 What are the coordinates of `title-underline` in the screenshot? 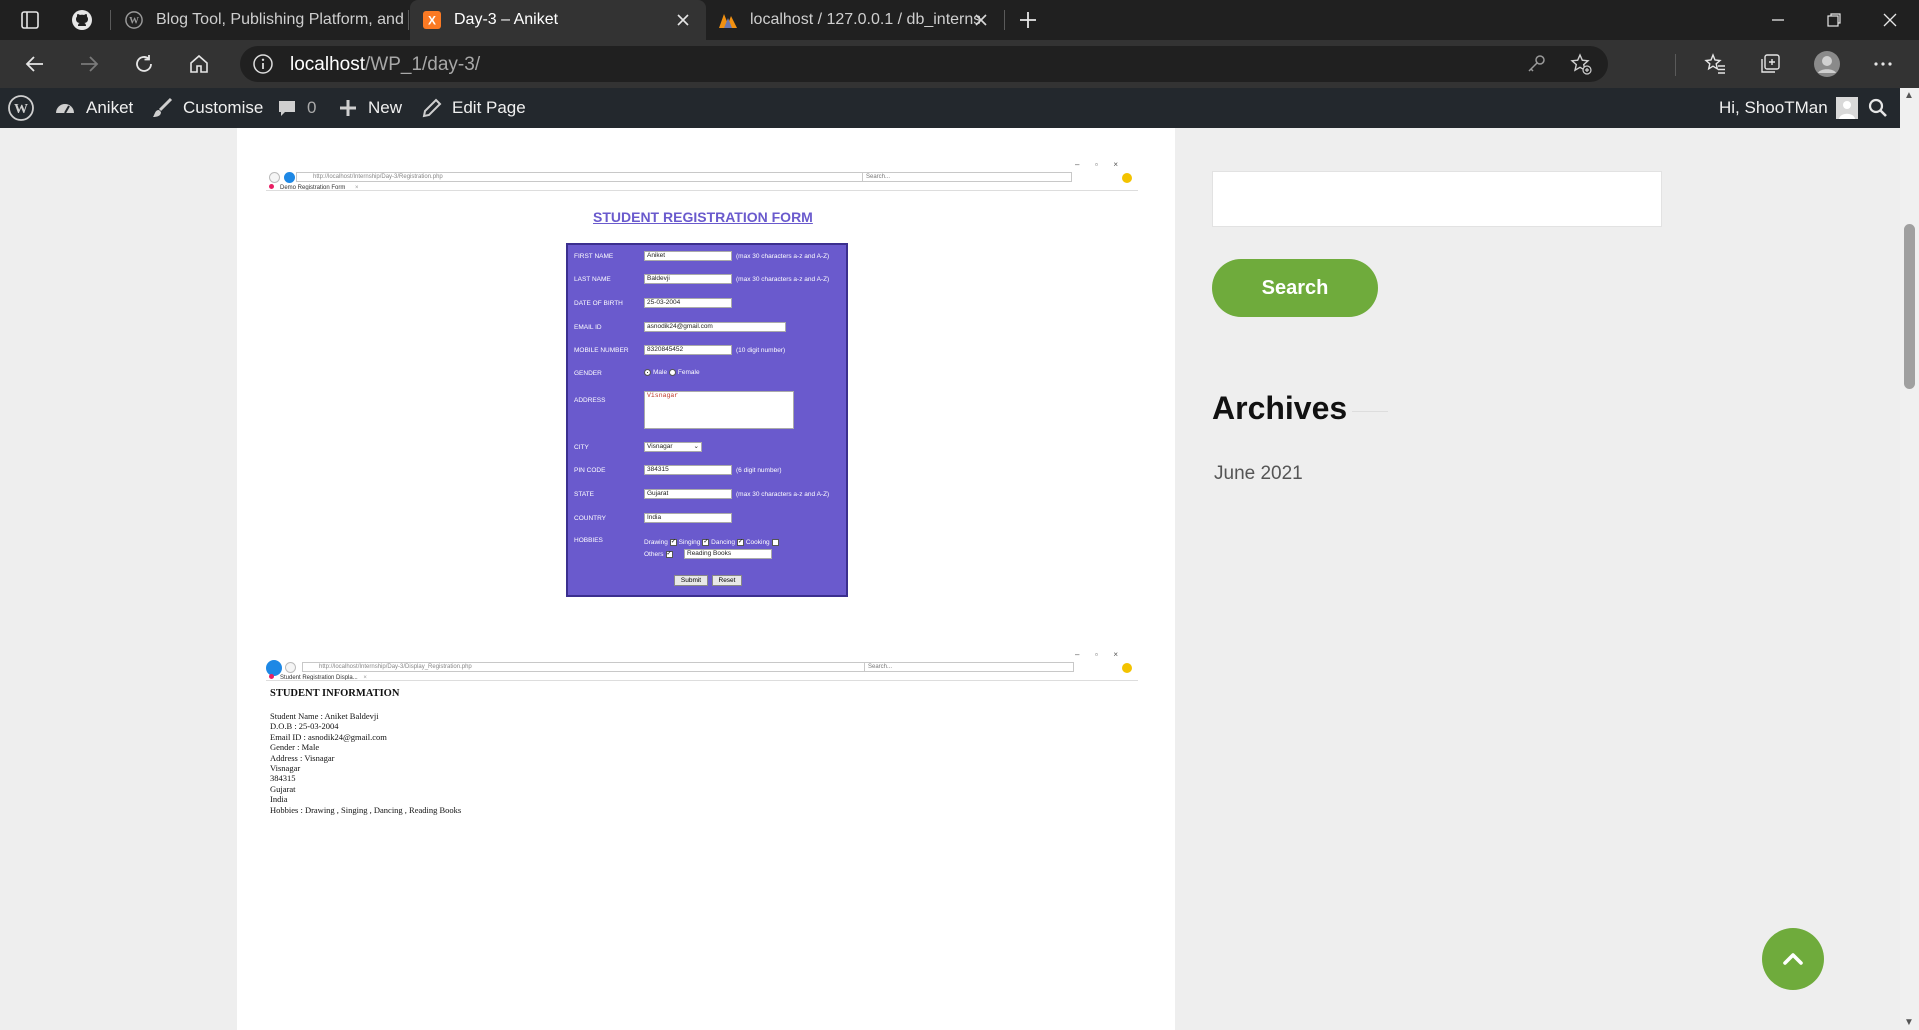 It's located at (1370, 411).